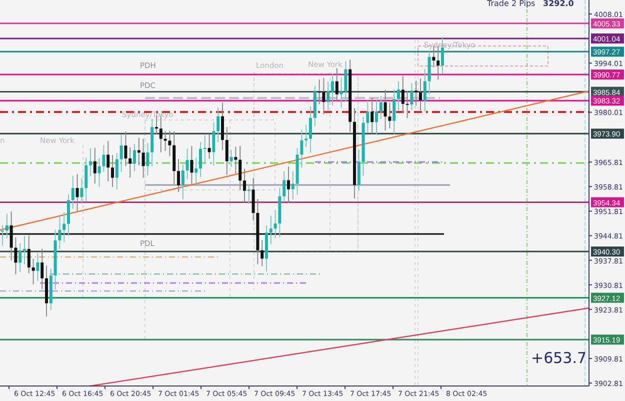 The image size is (625, 401). Describe the element at coordinates (511, 4) in the screenshot. I see `trade-label: Trade 2 Pips` at that location.